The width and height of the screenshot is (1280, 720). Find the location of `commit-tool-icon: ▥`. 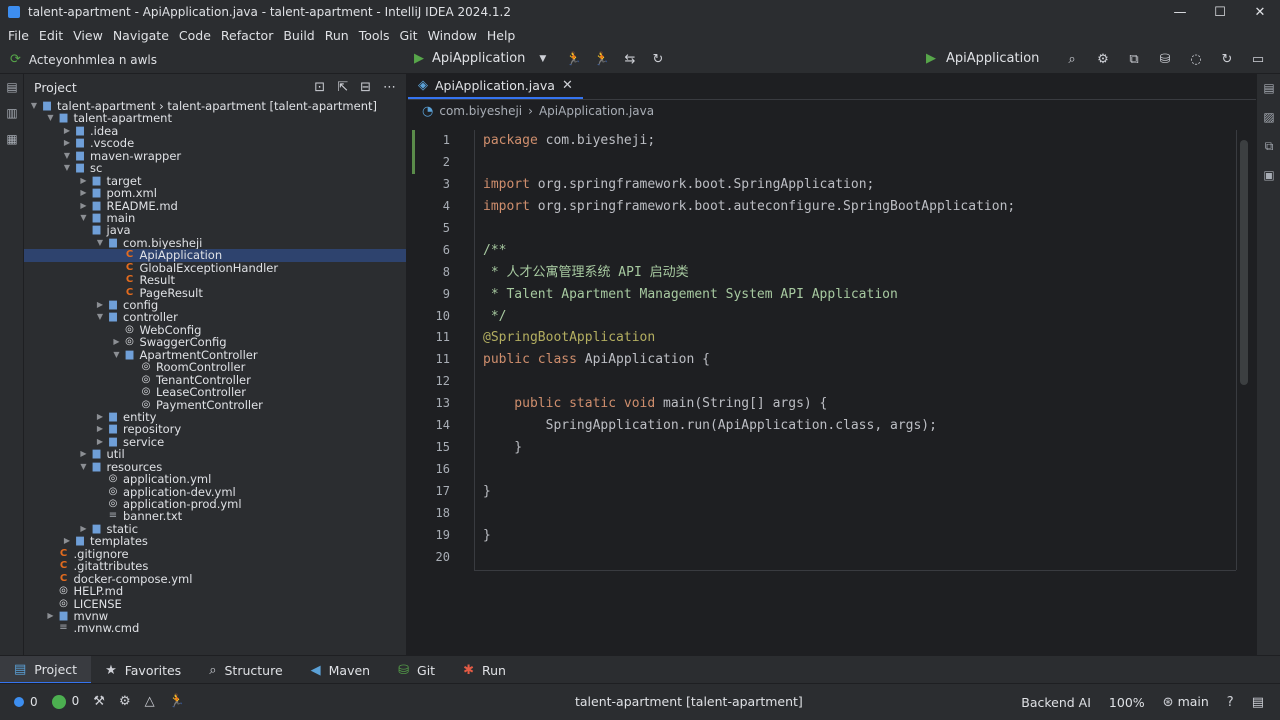

commit-tool-icon: ▥ is located at coordinates (12, 113).